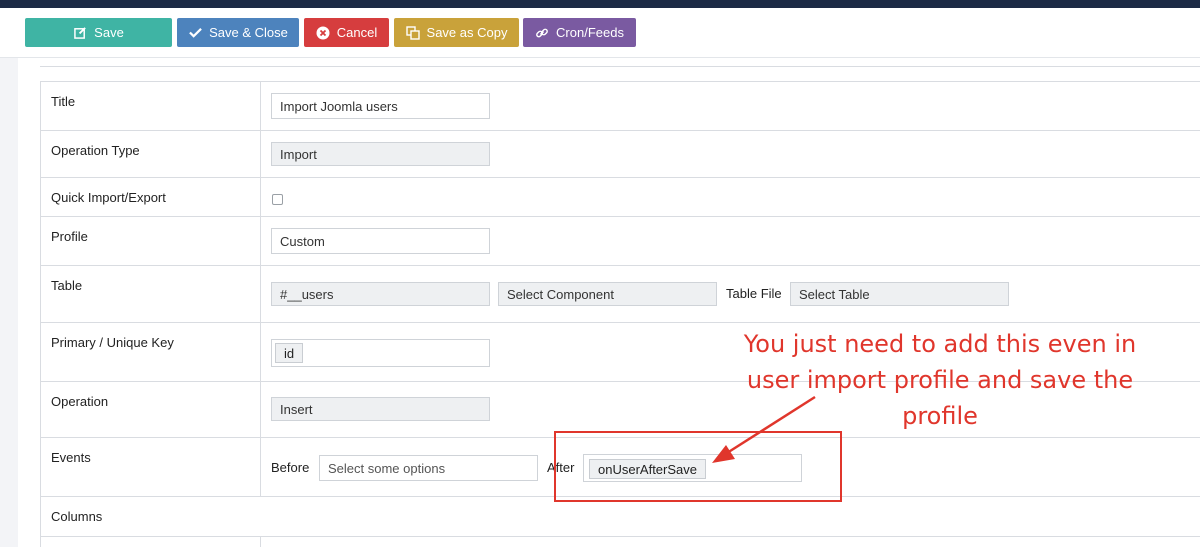  Describe the element at coordinates (940, 416) in the screenshot. I see `annotation-line: profile` at that location.